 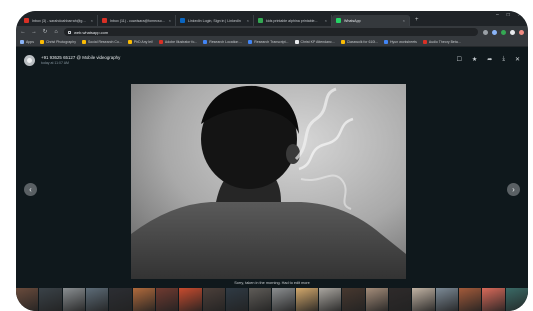 What do you see at coordinates (137, 20) in the screenshot?
I see `browser-tab: Inbox (11) - cuwdsara@fomecso... ×` at bounding box center [137, 20].